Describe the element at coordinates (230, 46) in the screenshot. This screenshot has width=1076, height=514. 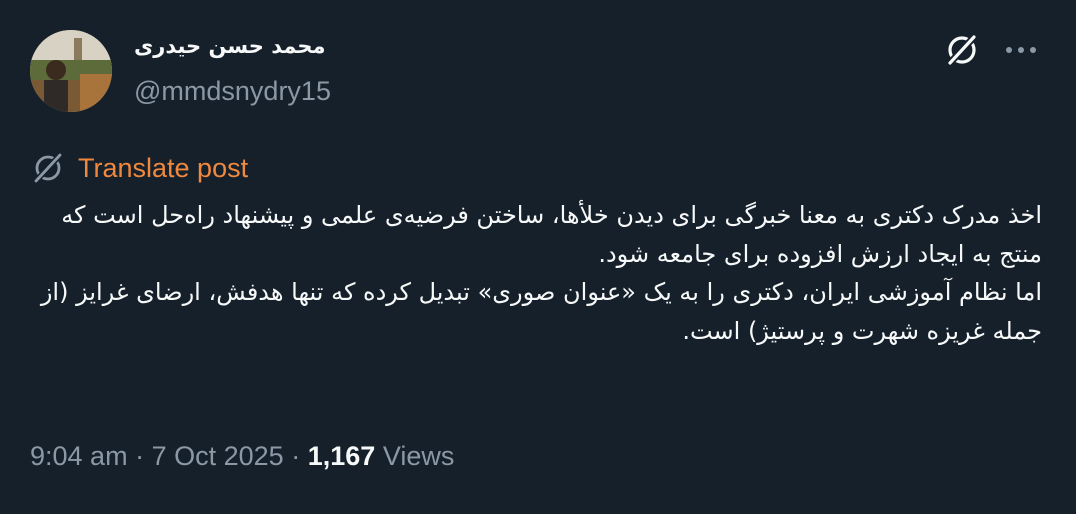
I see `author-display-name: محمد حسن حیدری` at that location.